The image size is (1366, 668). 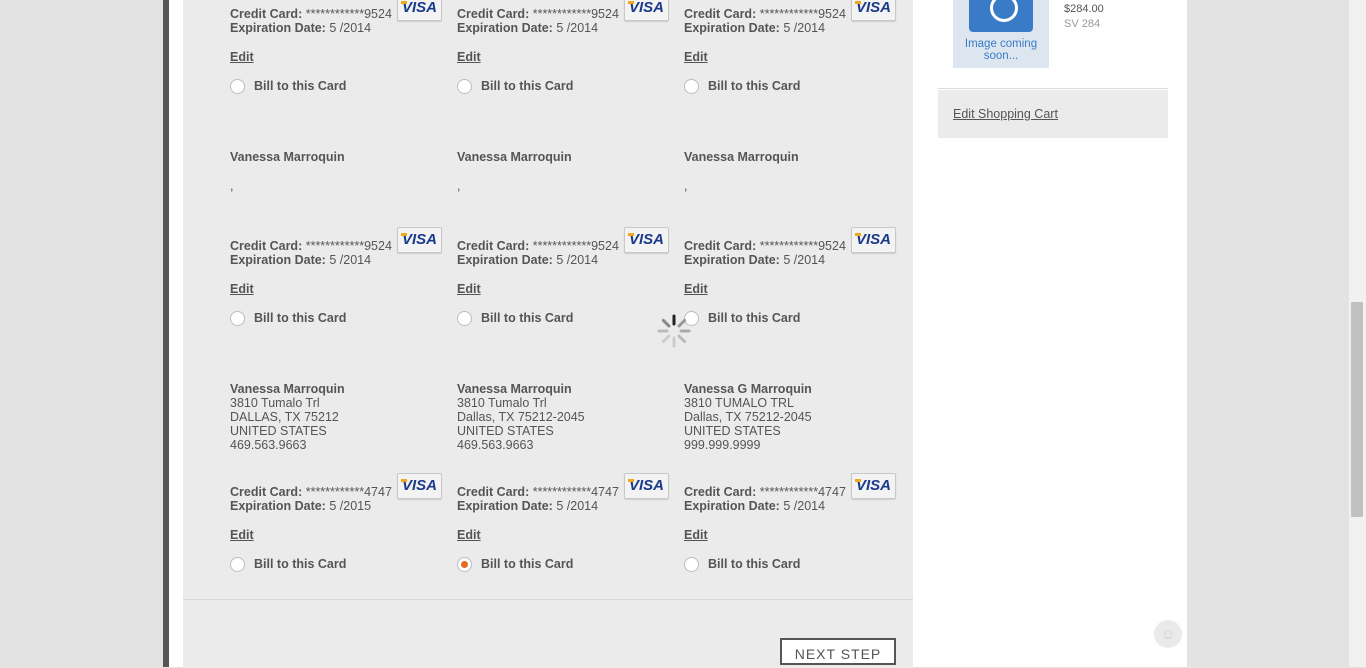 What do you see at coordinates (748, 389) in the screenshot?
I see `cardholder-name: Vanessa G Marroquin` at bounding box center [748, 389].